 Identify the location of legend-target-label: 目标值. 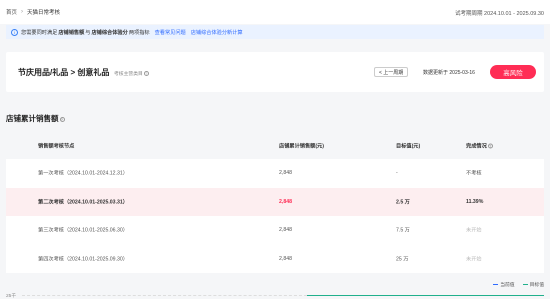
(536, 285).